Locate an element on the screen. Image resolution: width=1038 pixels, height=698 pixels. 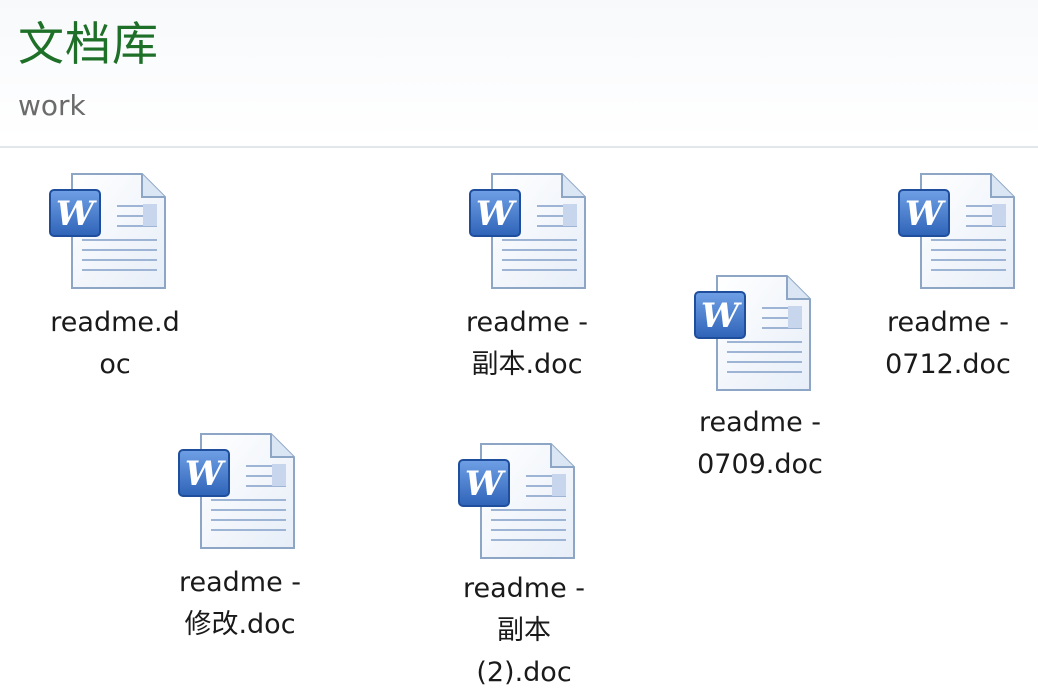
file-label: readme.d oc is located at coordinates (115, 344).